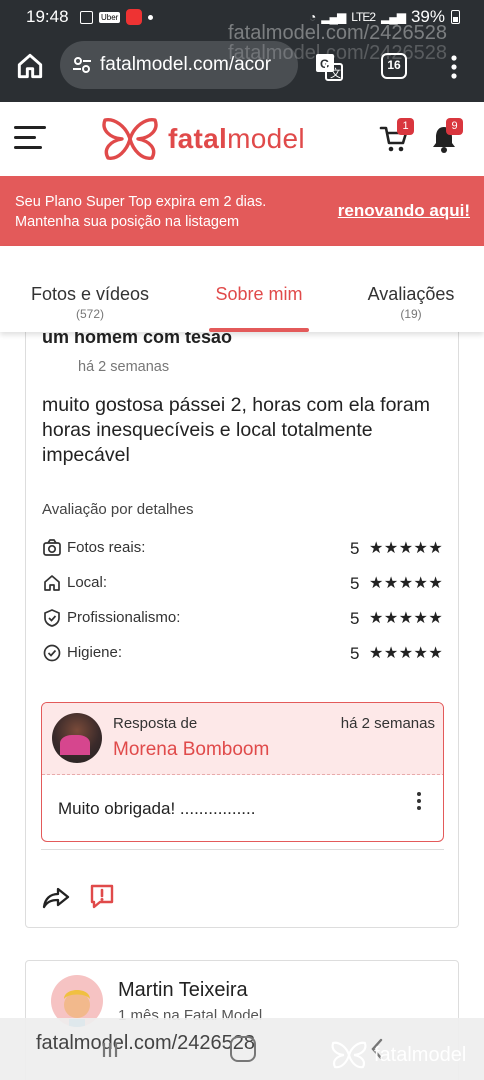  What do you see at coordinates (124, 367) in the screenshot?
I see `review-date: há 2 semanas` at bounding box center [124, 367].